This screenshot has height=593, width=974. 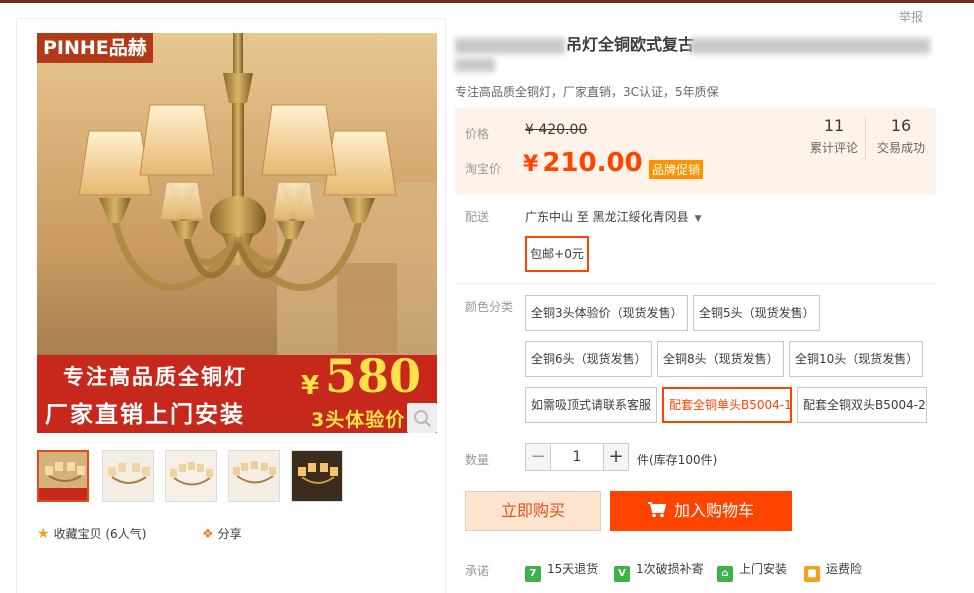 What do you see at coordinates (833, 148) in the screenshot?
I see `reviews-label: 累计评论` at bounding box center [833, 148].